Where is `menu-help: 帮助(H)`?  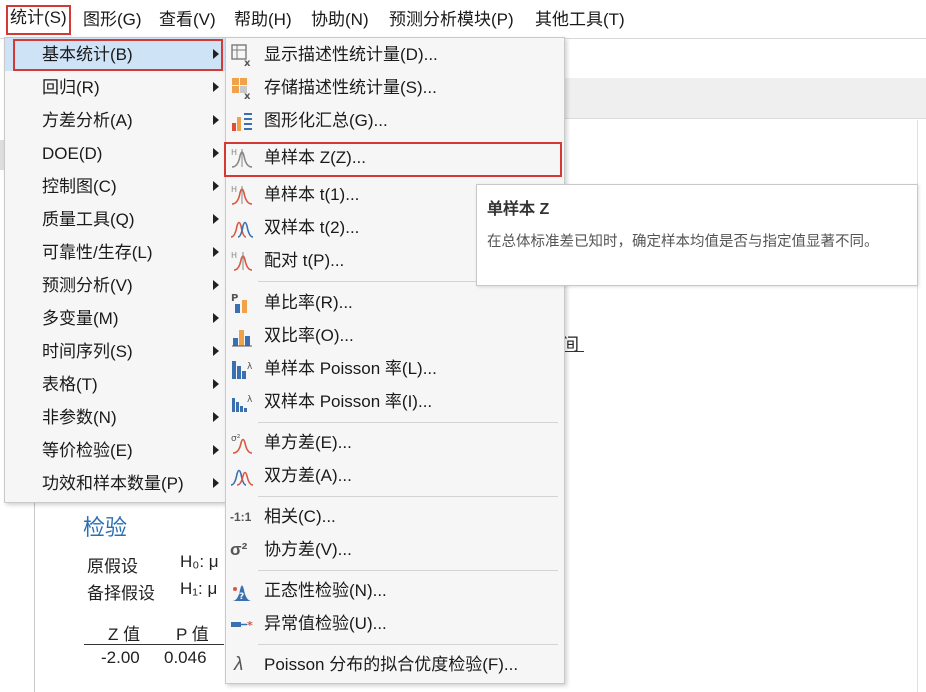
menu-help: 帮助(H) is located at coordinates (263, 20).